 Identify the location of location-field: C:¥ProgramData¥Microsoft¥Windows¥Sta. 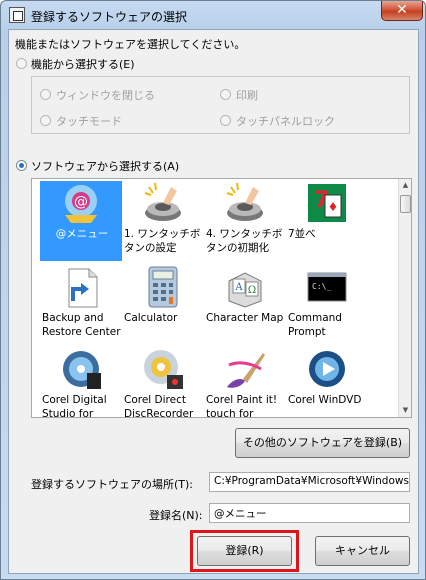
(309, 482).